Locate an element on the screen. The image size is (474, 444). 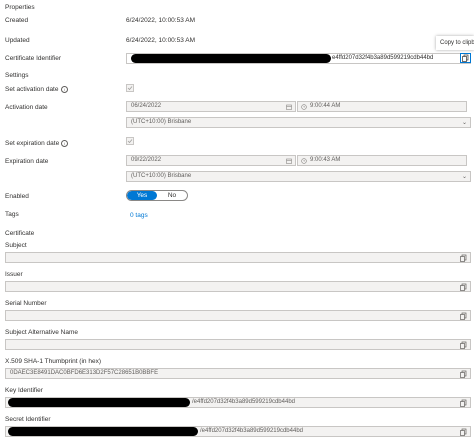
toggle-yes: Yes is located at coordinates (142, 195).